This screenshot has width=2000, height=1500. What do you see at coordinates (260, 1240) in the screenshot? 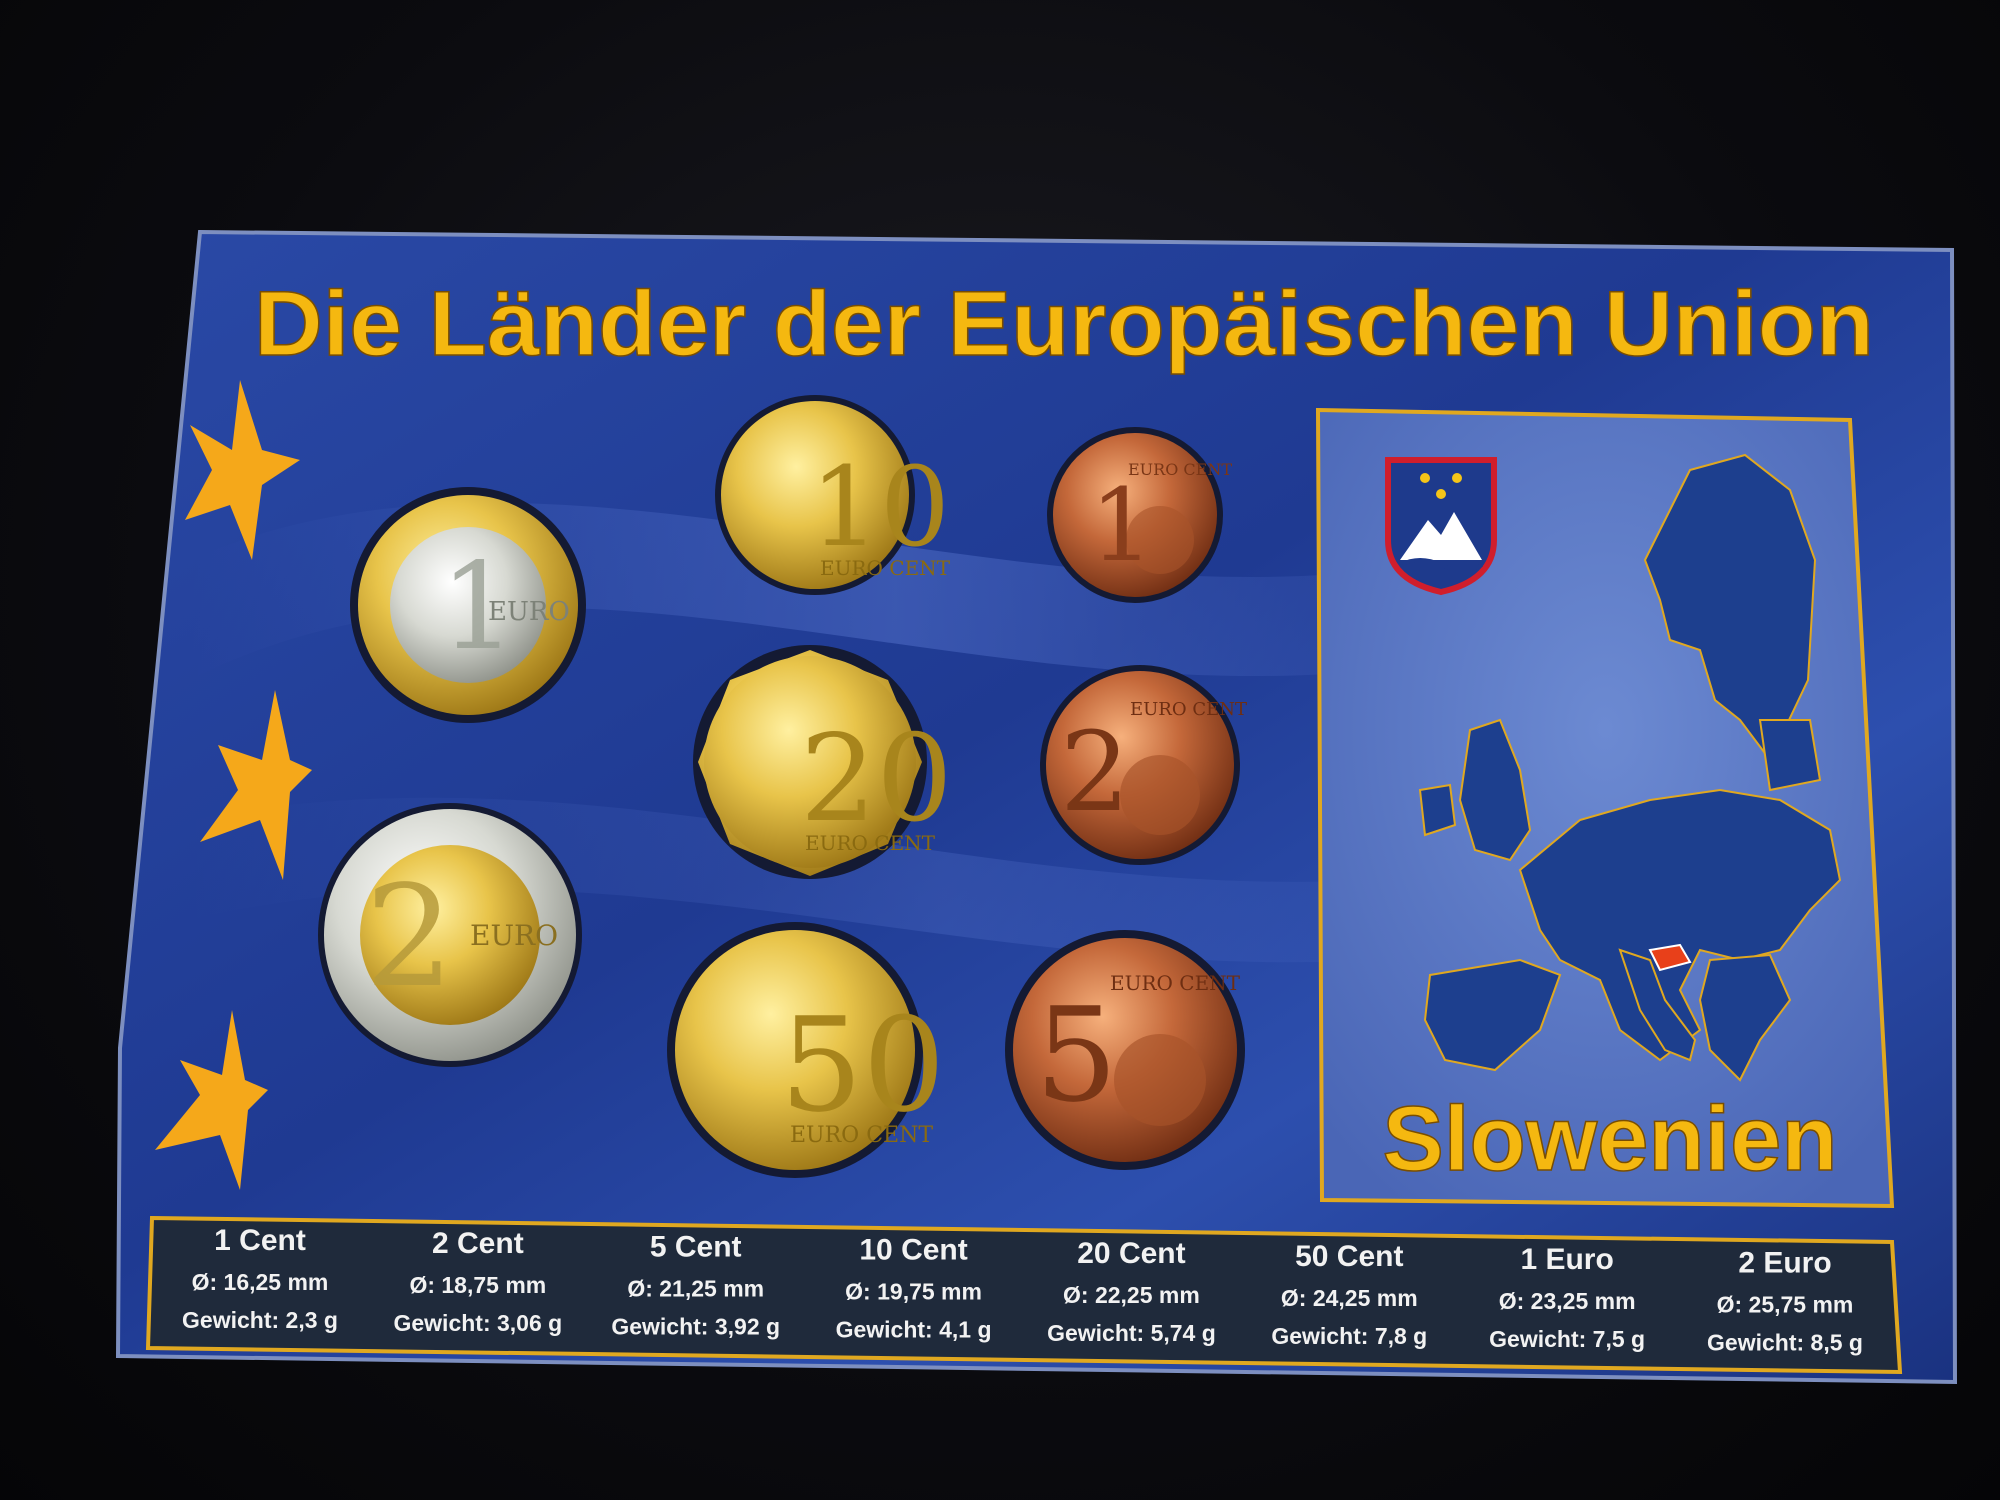
I see `spec-coin-name: 1 Cent` at bounding box center [260, 1240].